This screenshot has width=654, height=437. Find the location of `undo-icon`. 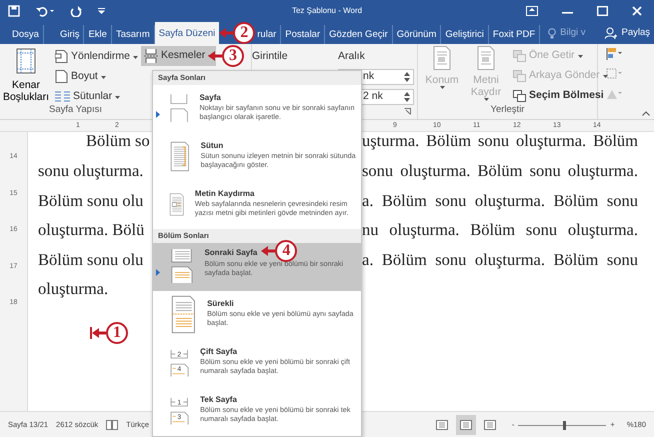

undo-icon is located at coordinates (45, 11).